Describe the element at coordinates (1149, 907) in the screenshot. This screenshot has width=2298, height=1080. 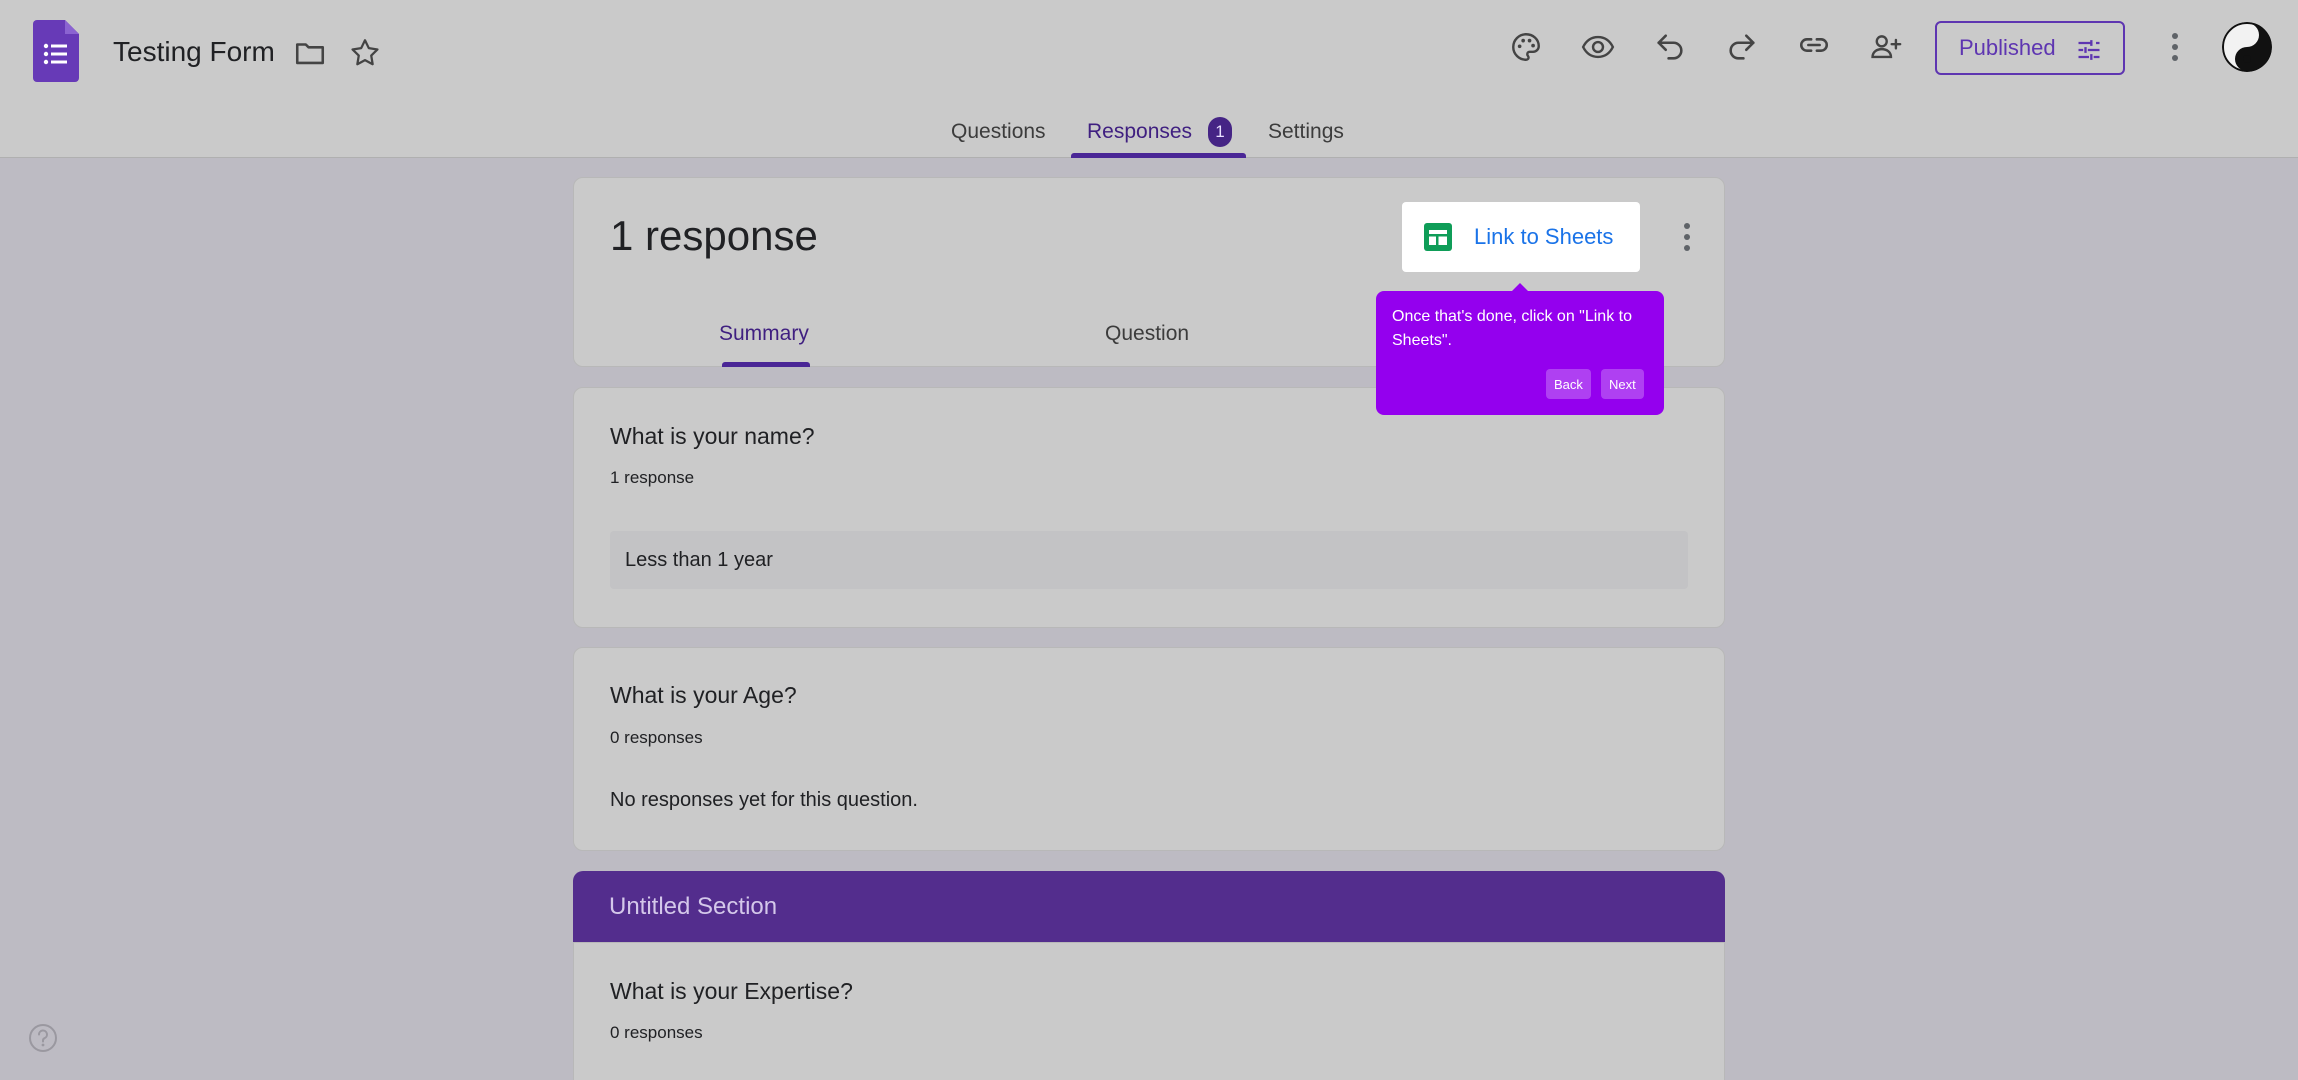
I see `section-header: Untitled Section` at that location.